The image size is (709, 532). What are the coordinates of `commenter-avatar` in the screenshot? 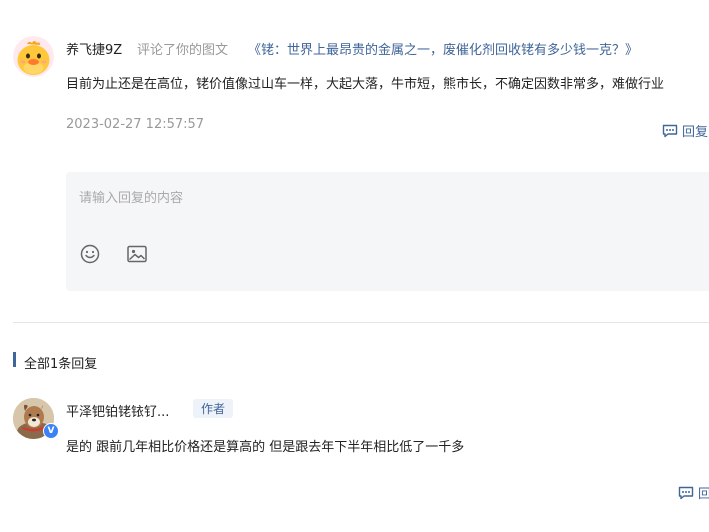 It's located at (33, 56).